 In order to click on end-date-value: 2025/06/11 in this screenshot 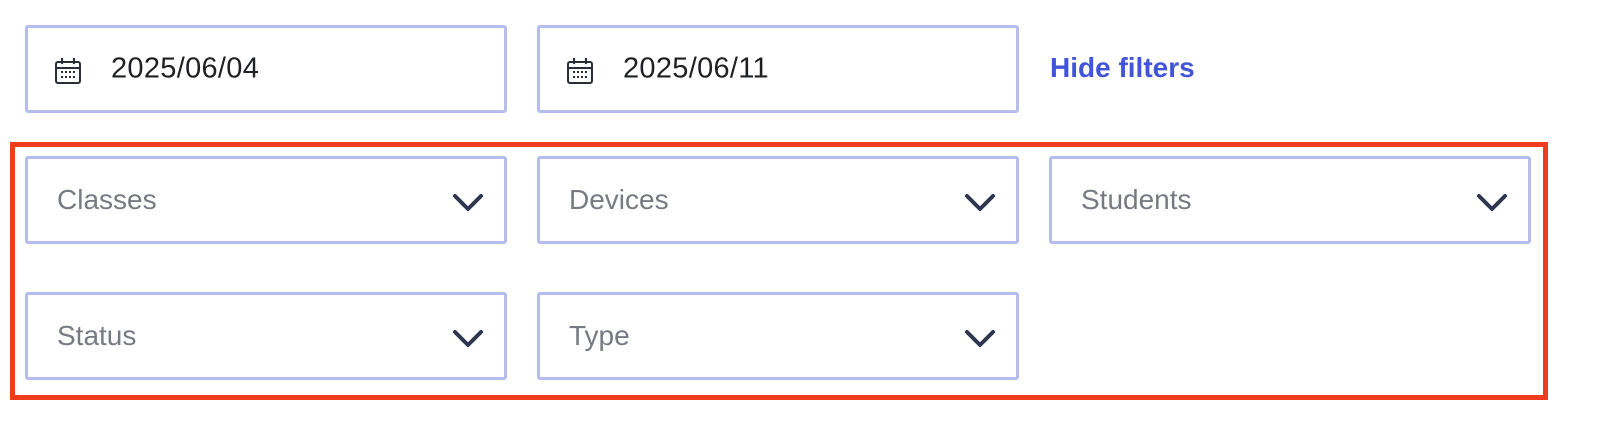, I will do `click(696, 68)`.